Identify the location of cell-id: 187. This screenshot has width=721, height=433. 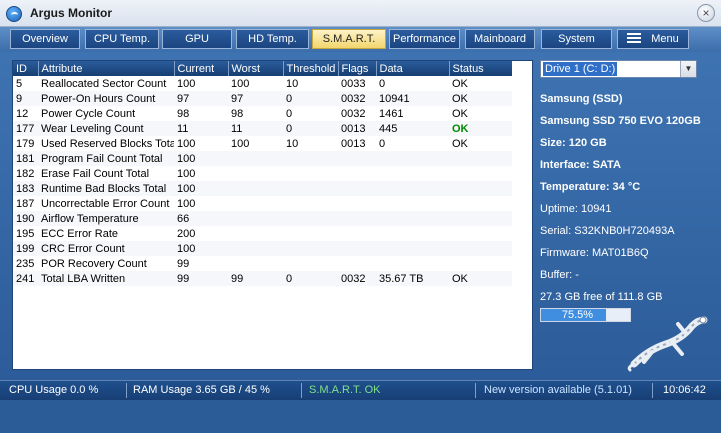
(25, 203).